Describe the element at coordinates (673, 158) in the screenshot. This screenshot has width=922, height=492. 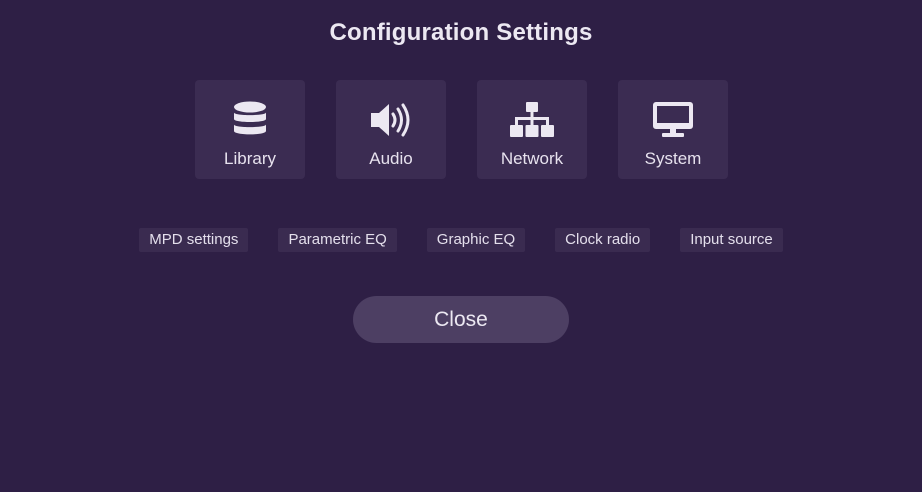
I see `tile-system-label: System` at that location.